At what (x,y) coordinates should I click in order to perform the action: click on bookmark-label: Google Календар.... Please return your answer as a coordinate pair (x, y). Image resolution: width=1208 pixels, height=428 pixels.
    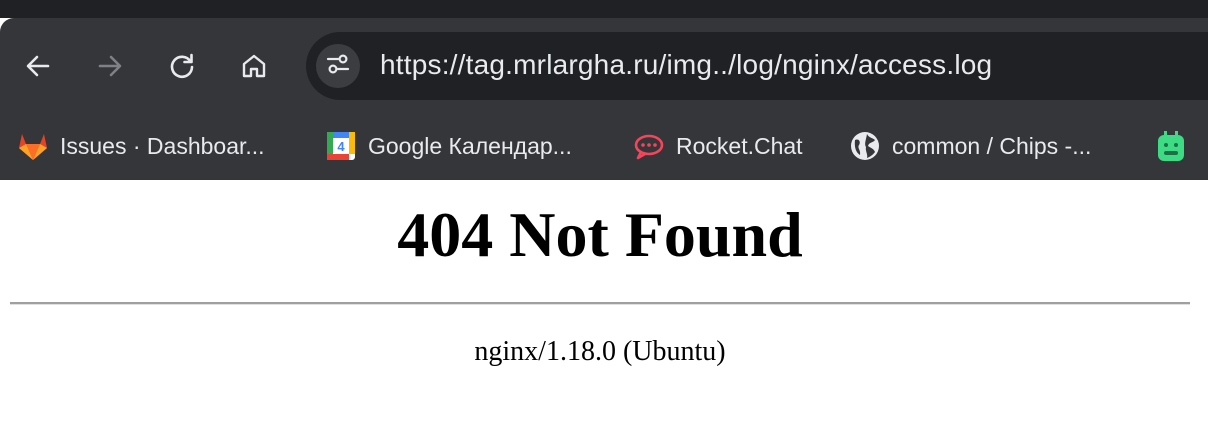
    Looking at the image, I should click on (470, 145).